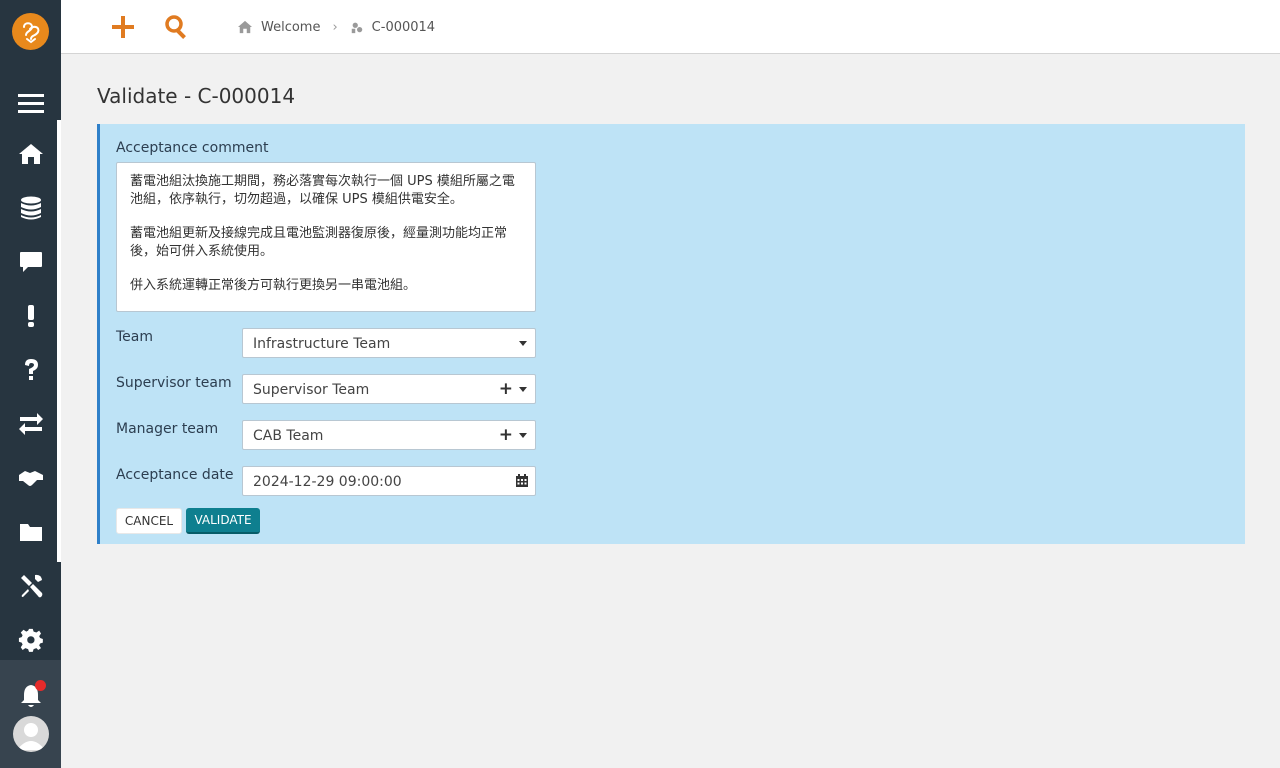  I want to click on question-icon, so click(30, 370).